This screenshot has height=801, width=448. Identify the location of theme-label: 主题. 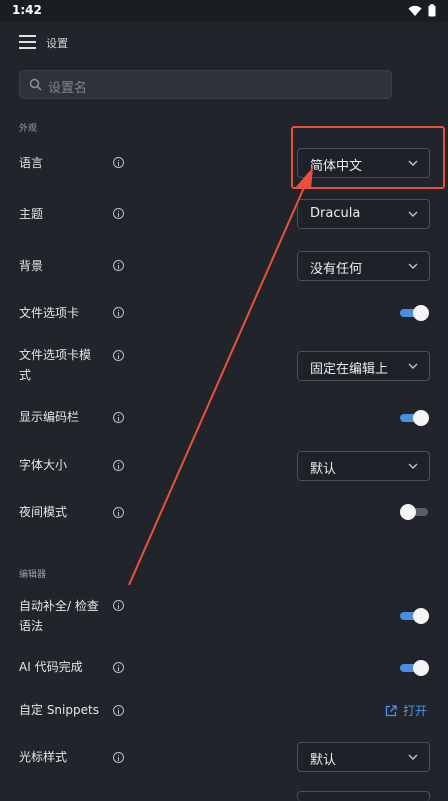
(31, 214).